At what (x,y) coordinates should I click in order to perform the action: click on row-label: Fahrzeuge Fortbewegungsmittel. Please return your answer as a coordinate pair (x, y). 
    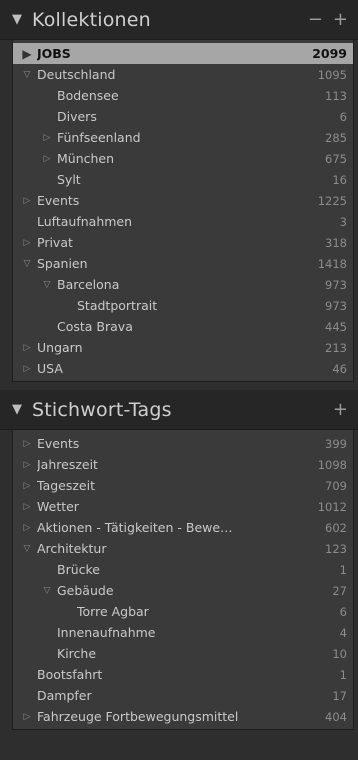
    Looking at the image, I should click on (138, 716).